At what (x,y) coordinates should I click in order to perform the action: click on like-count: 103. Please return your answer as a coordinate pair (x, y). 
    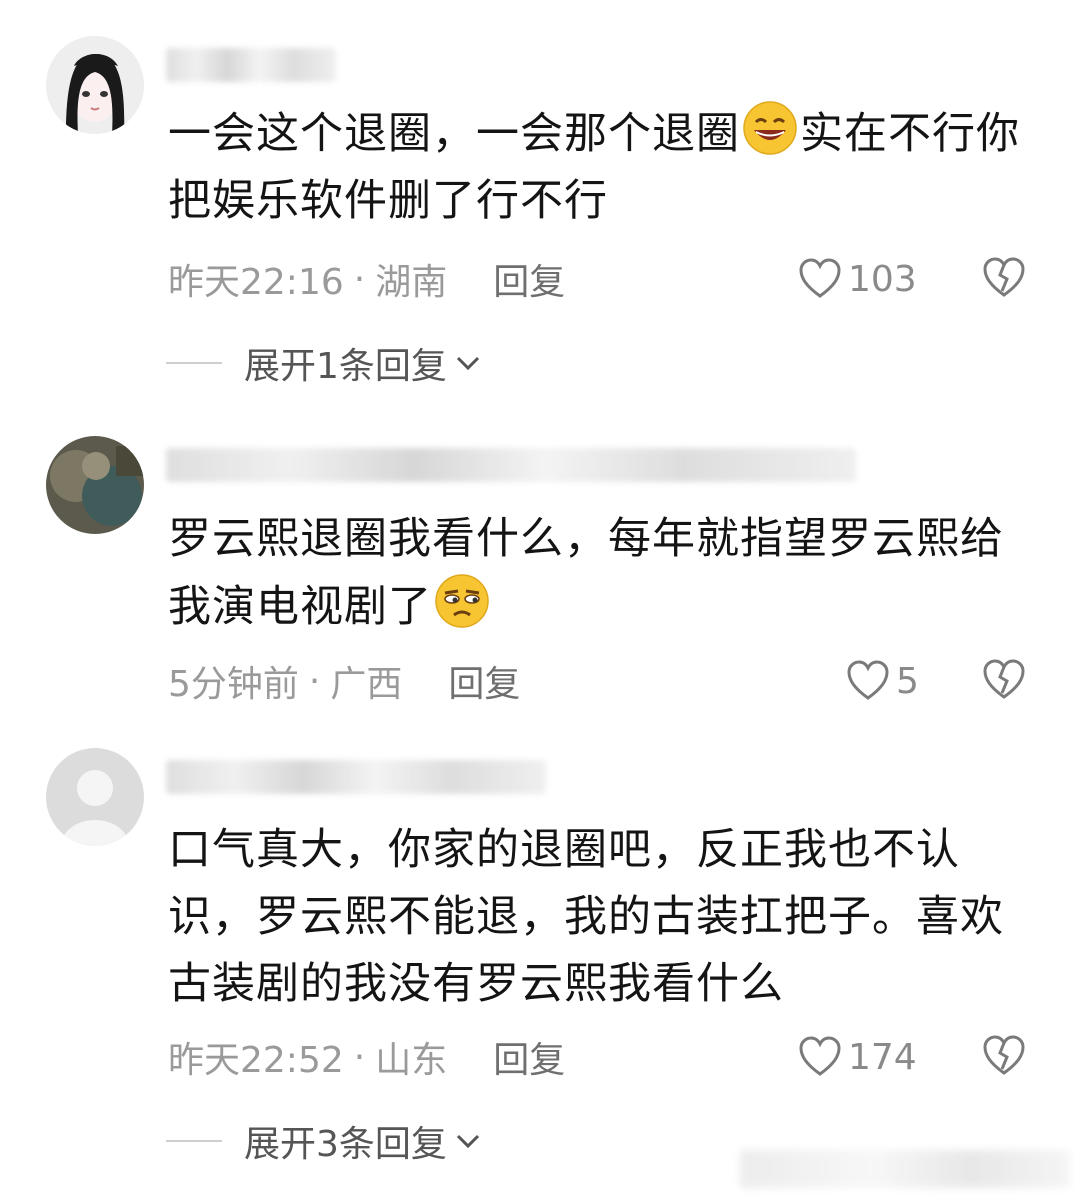
    Looking at the image, I should click on (882, 279).